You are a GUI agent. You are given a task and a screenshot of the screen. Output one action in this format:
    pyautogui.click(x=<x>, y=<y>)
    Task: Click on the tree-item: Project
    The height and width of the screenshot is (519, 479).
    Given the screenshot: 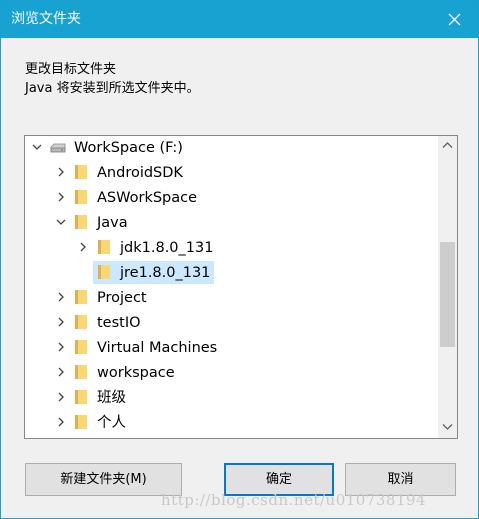 What is the action you would take?
    pyautogui.click(x=230, y=297)
    